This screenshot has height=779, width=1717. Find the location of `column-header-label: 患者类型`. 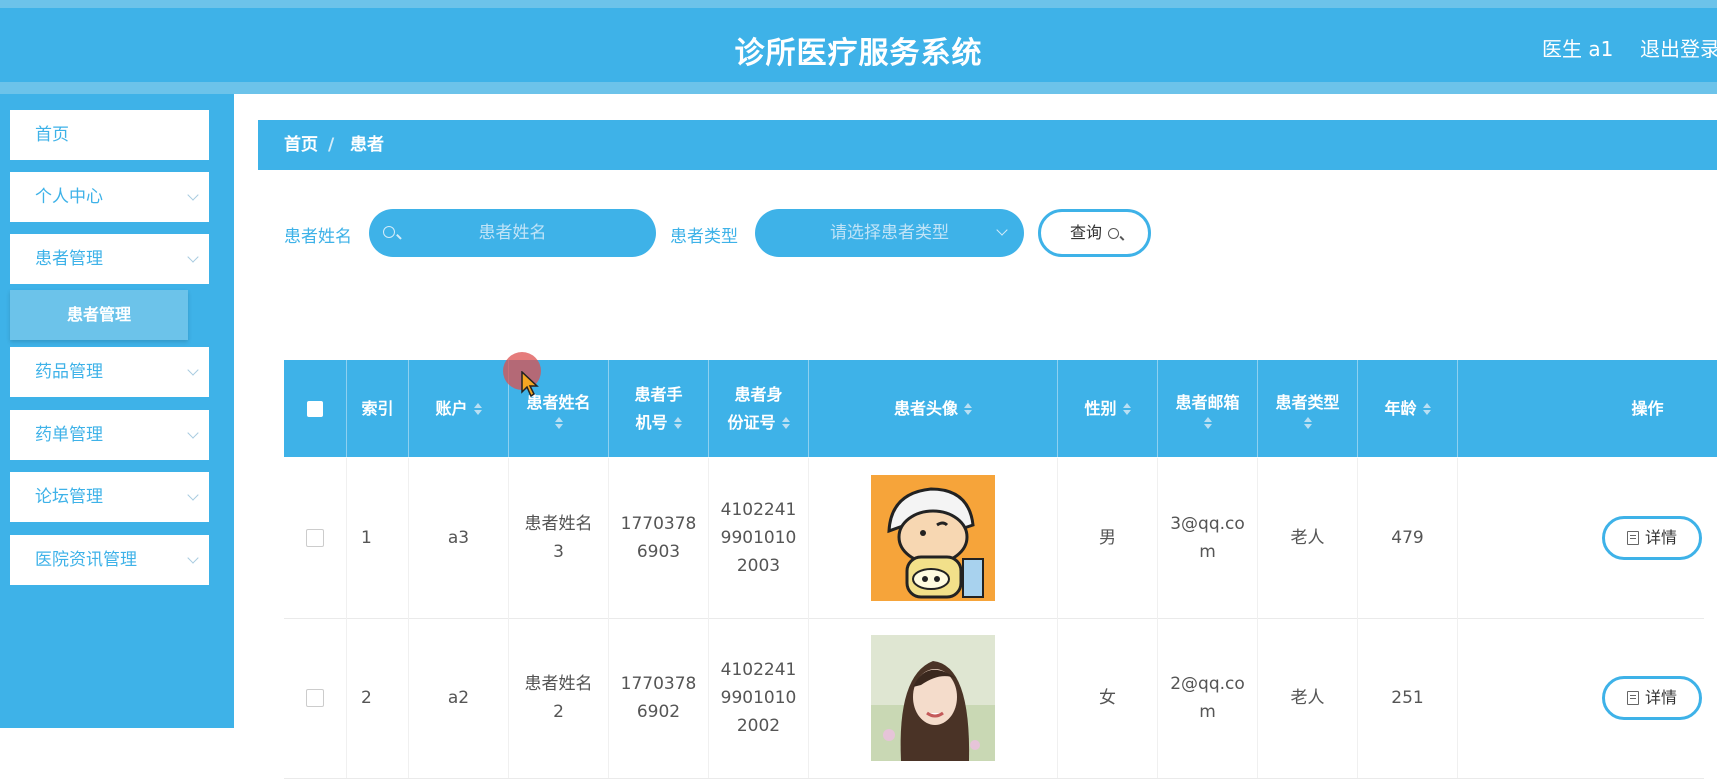

column-header-label: 患者类型 is located at coordinates (1307, 402).